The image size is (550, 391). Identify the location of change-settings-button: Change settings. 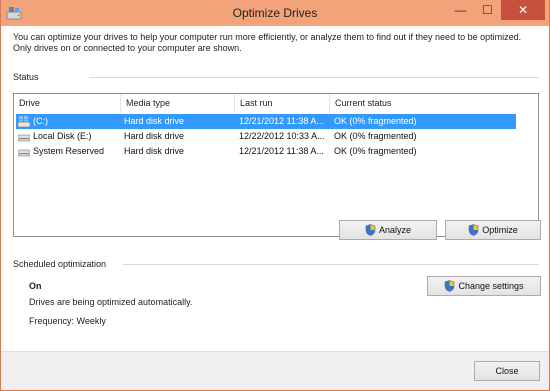
(484, 286).